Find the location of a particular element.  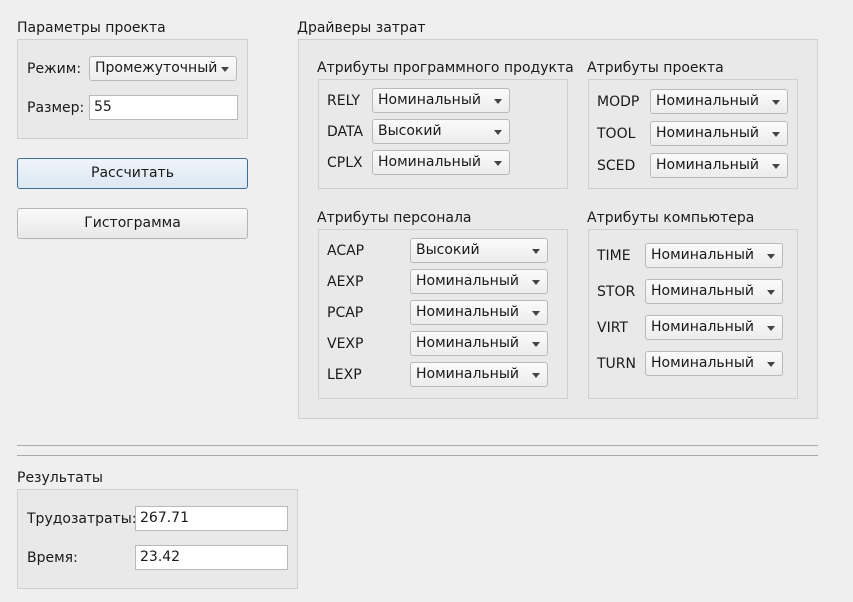

turn-select: Номинальный is located at coordinates (714, 363).